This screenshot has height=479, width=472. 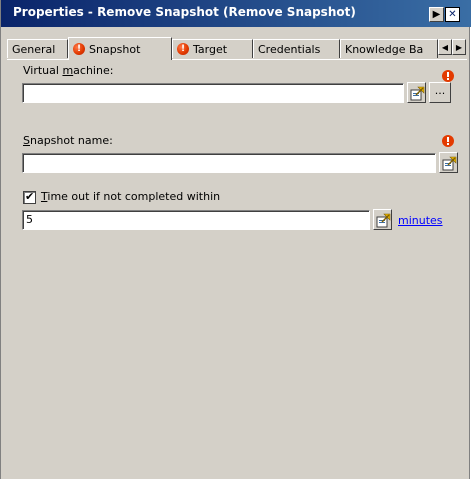 What do you see at coordinates (131, 196) in the screenshot?
I see `timeout-label: Time out if not completed within` at bounding box center [131, 196].